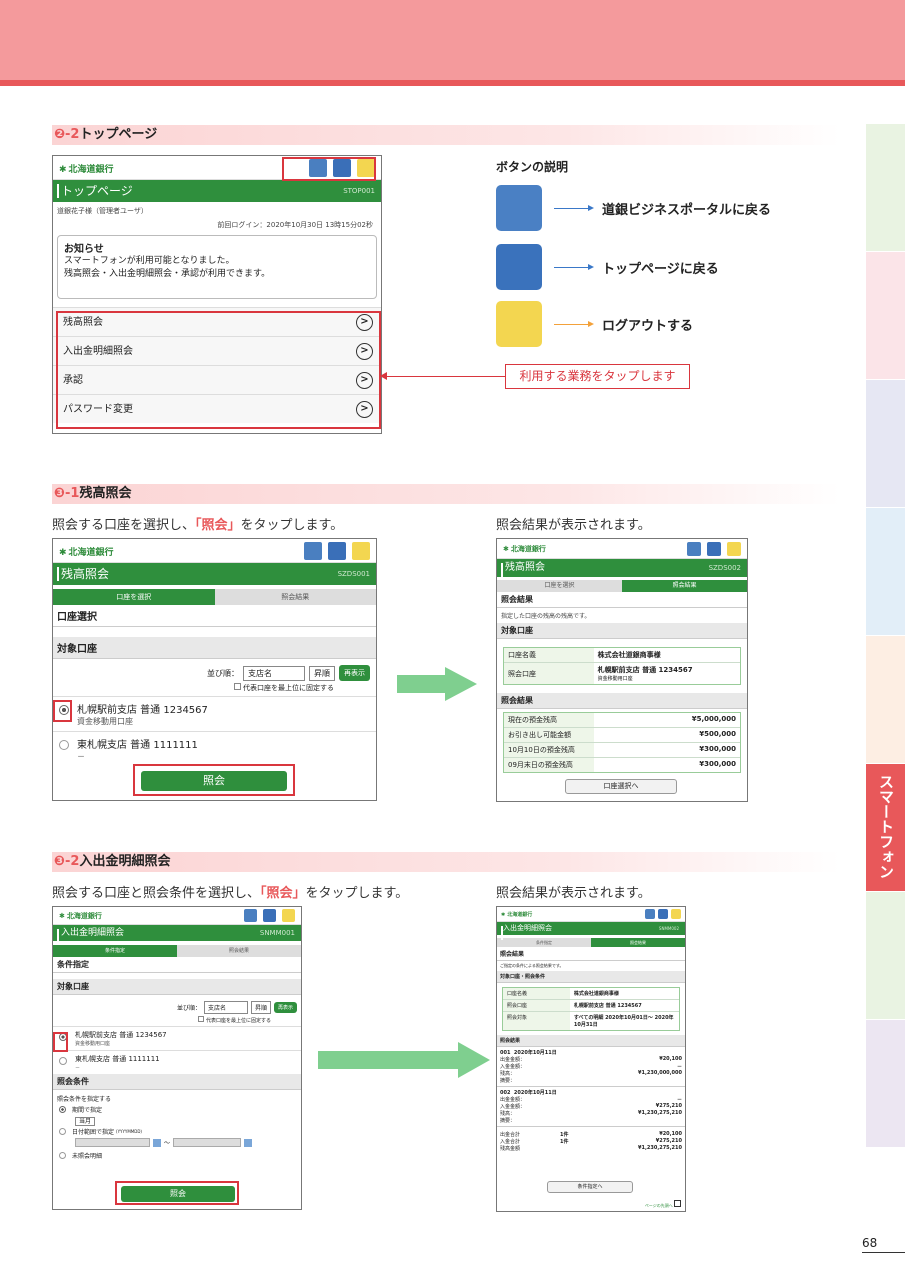 The width and height of the screenshot is (905, 1280). I want to click on table-key: 現在の預金残高, so click(549, 720).